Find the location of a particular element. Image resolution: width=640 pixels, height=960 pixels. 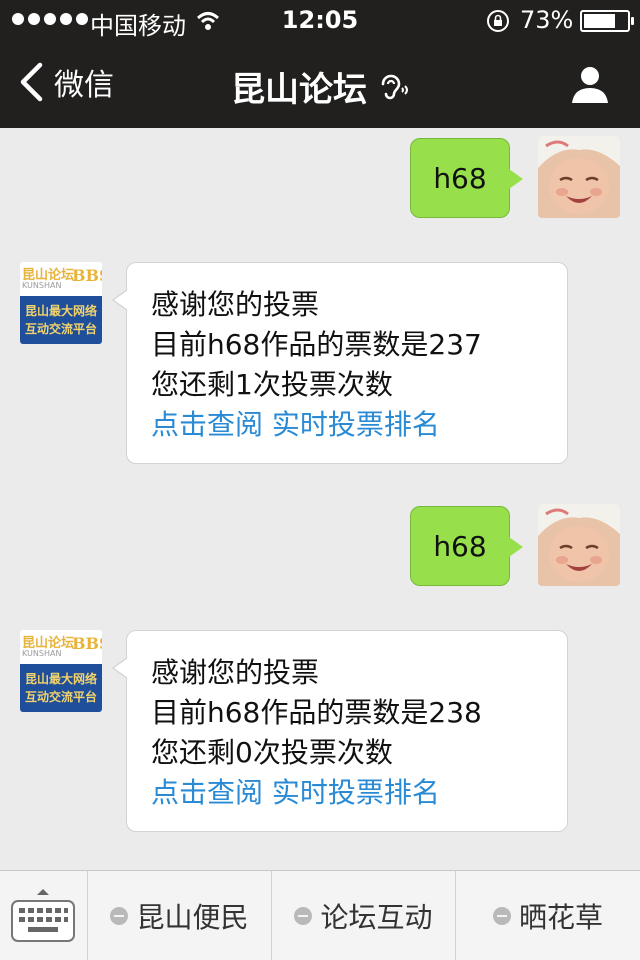

message-line: 目前h68作品的票数是238 is located at coordinates (316, 712).